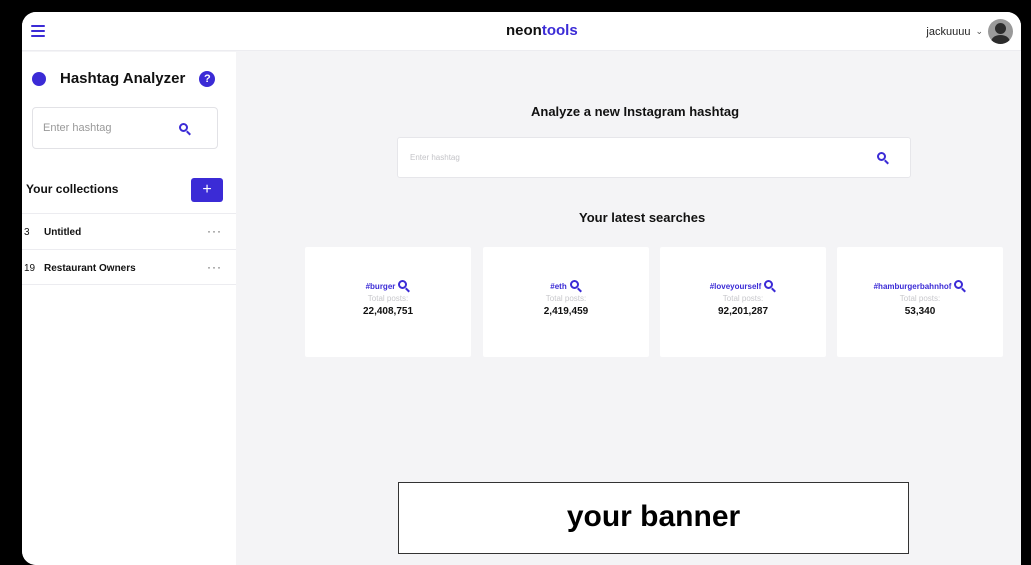 Image resolution: width=1031 pixels, height=565 pixels. I want to click on main-search-placeholder: Enter hashtag, so click(435, 157).